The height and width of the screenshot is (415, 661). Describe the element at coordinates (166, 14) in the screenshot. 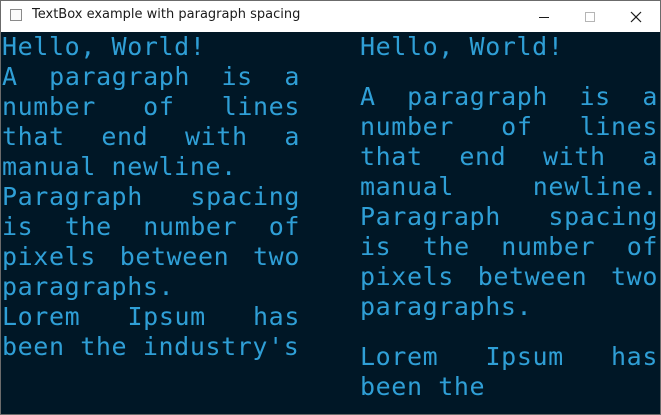

I see `window-title: TextBox example with paragraph spacing` at that location.